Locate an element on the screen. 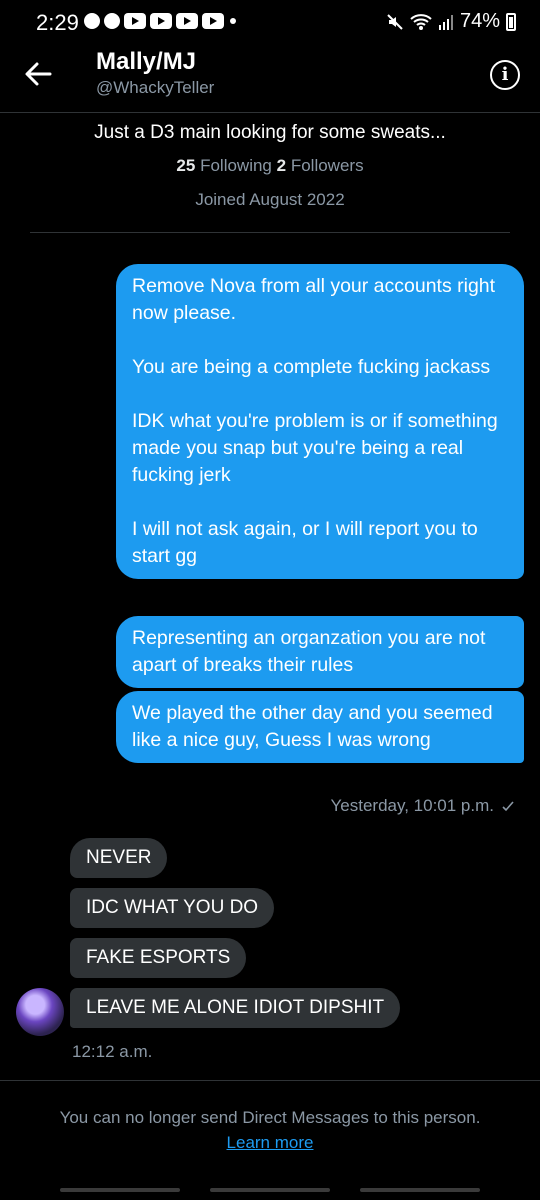  followers-label: Followers is located at coordinates (327, 165).